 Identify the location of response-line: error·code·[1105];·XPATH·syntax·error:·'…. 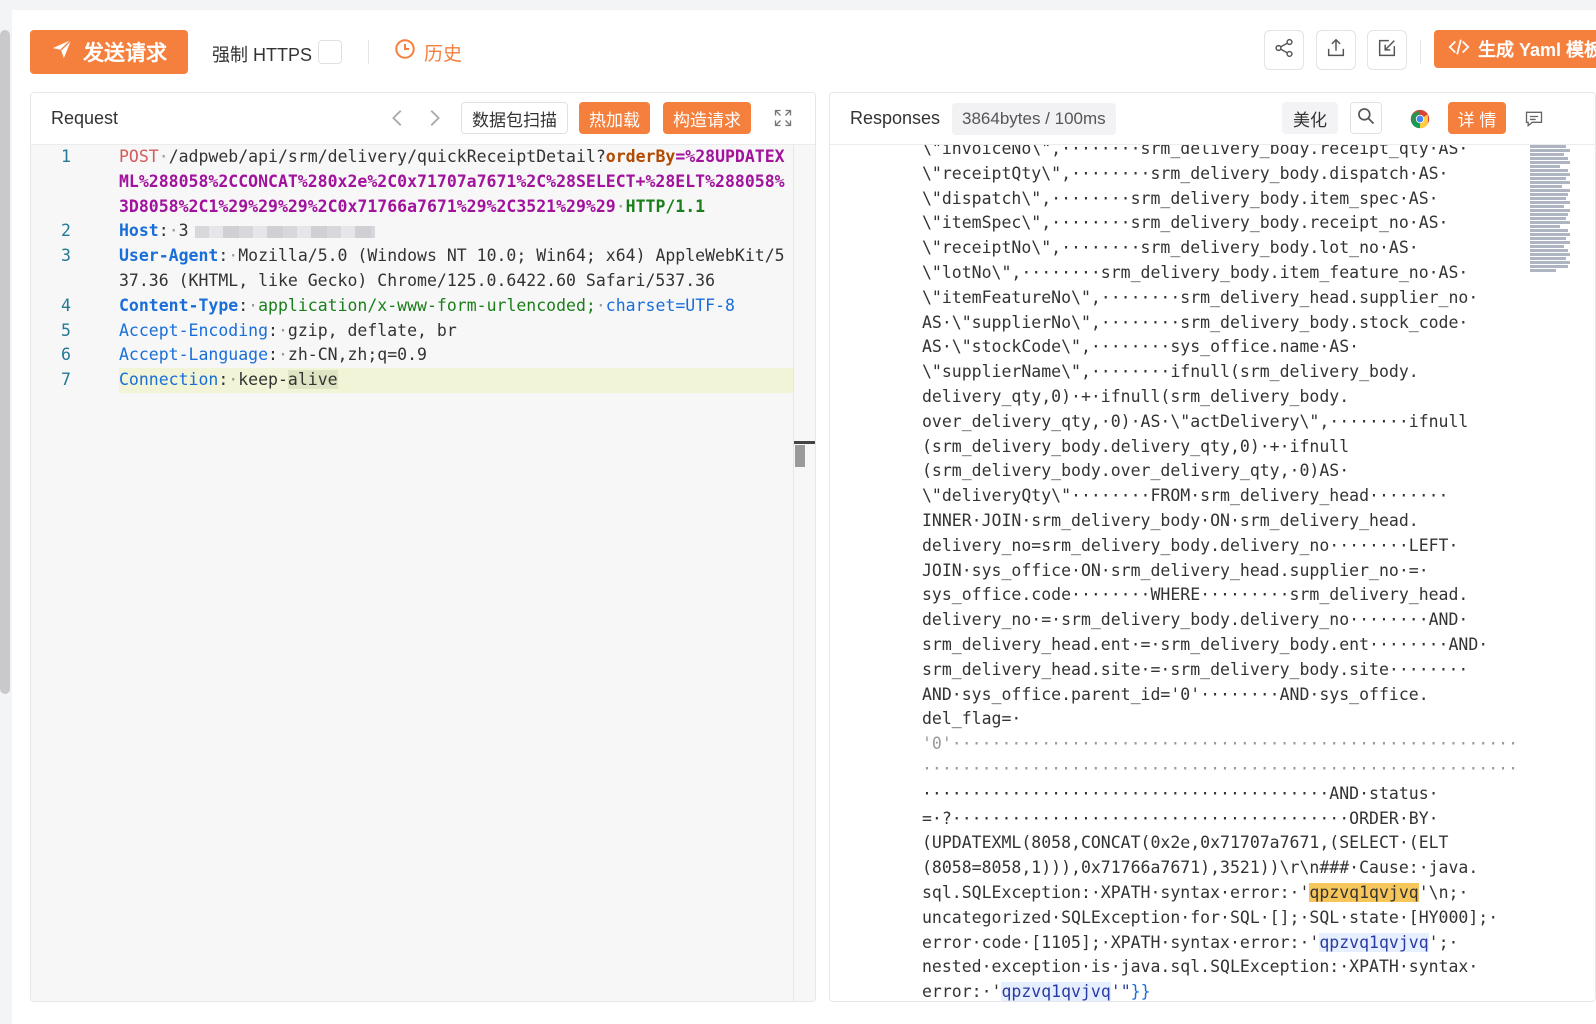
(1222, 943).